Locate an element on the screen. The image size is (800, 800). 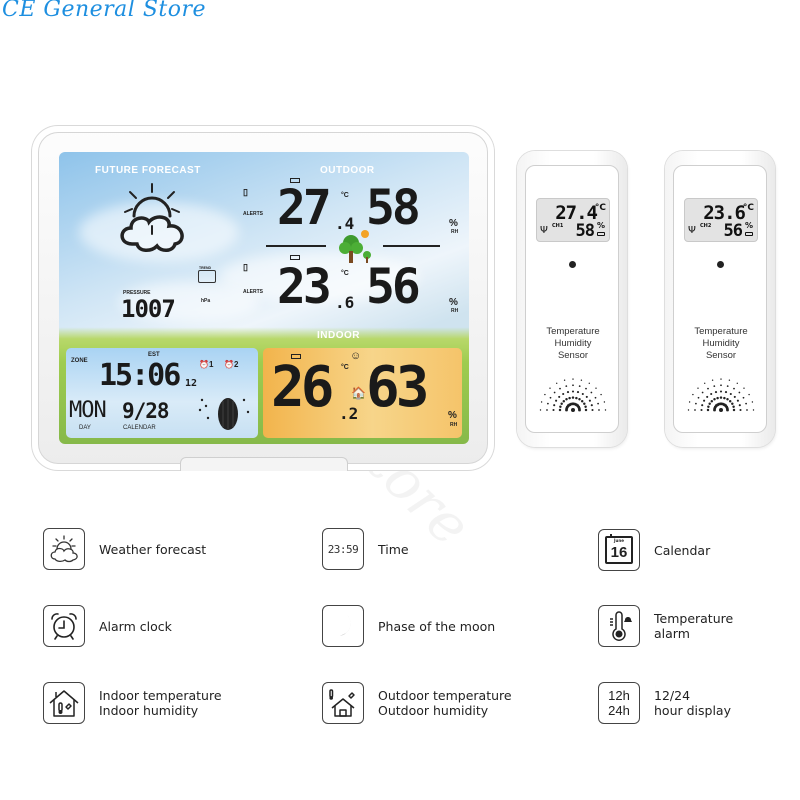
sensor-signal-icon-2: ▯ is located at coordinates (245, 267).